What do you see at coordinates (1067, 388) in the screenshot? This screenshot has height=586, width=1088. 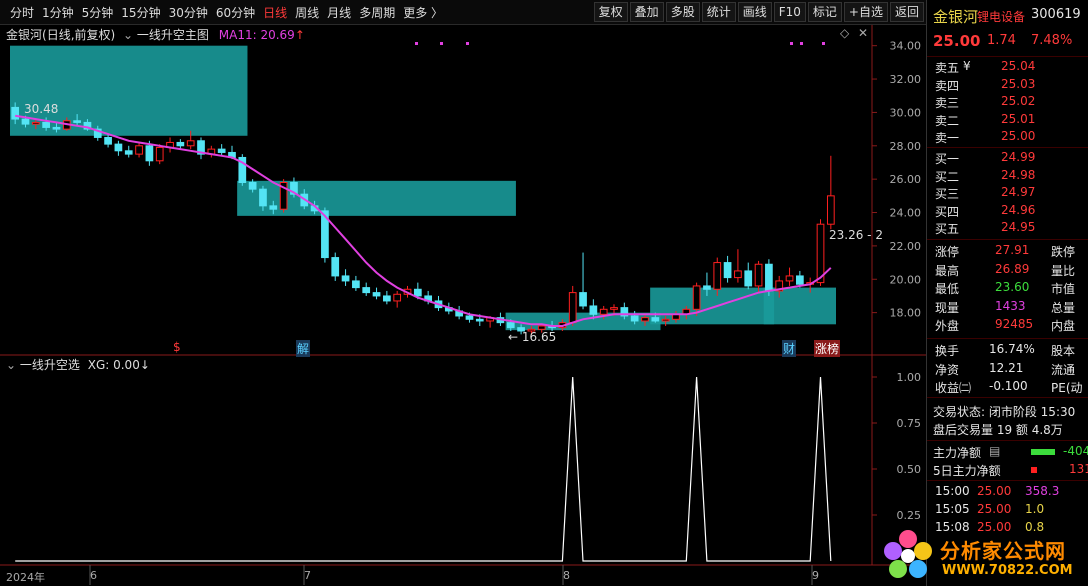 I see `stat2-label2: PE(动` at bounding box center [1067, 388].